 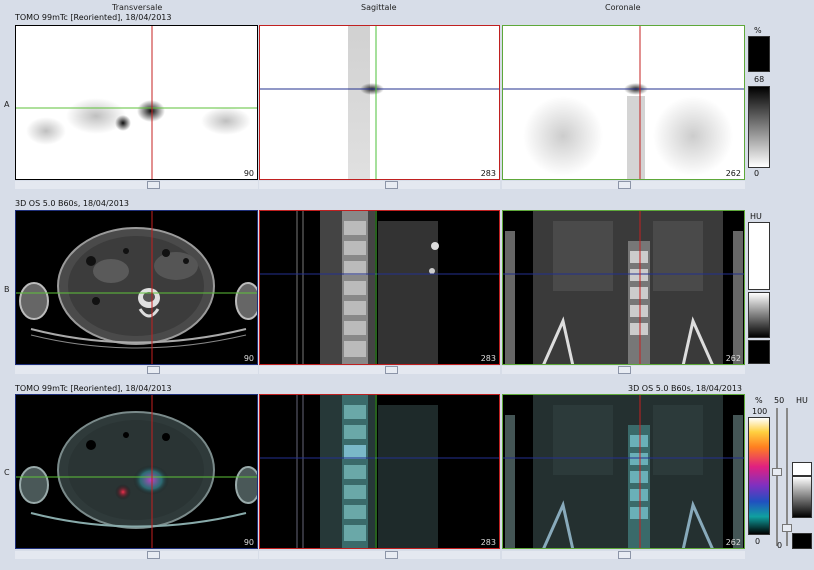 I want to click on nm-sagittal-panel: 283, so click(x=379, y=102).